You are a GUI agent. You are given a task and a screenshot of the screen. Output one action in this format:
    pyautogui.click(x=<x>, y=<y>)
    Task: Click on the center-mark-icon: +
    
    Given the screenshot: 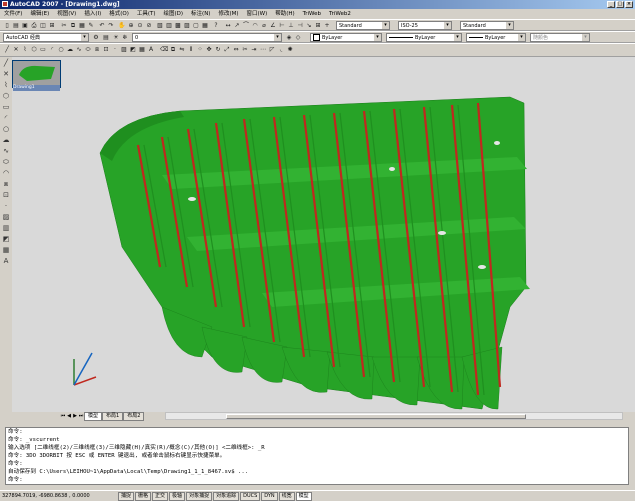 What is the action you would take?
    pyautogui.click(x=327, y=26)
    